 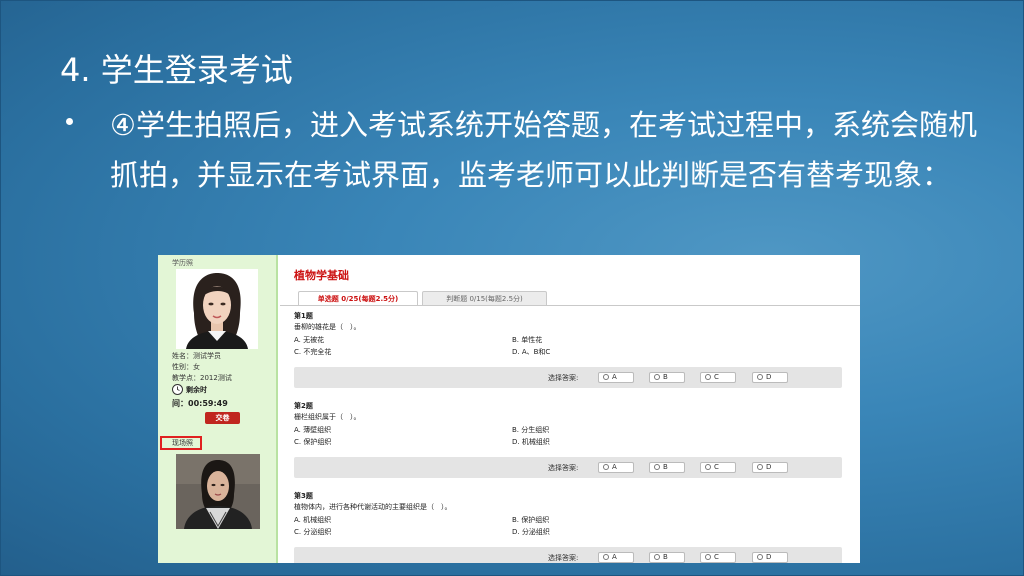 I want to click on live-capture-photo, so click(x=218, y=491).